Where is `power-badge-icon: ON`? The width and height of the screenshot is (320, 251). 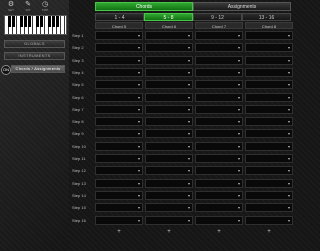
power-badge-icon: ON is located at coordinates (6, 70).